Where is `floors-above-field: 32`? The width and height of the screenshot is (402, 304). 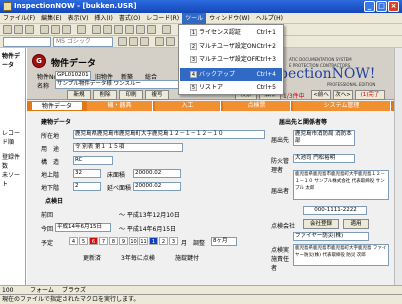
floors-above-field: 32 is located at coordinates (87, 173).